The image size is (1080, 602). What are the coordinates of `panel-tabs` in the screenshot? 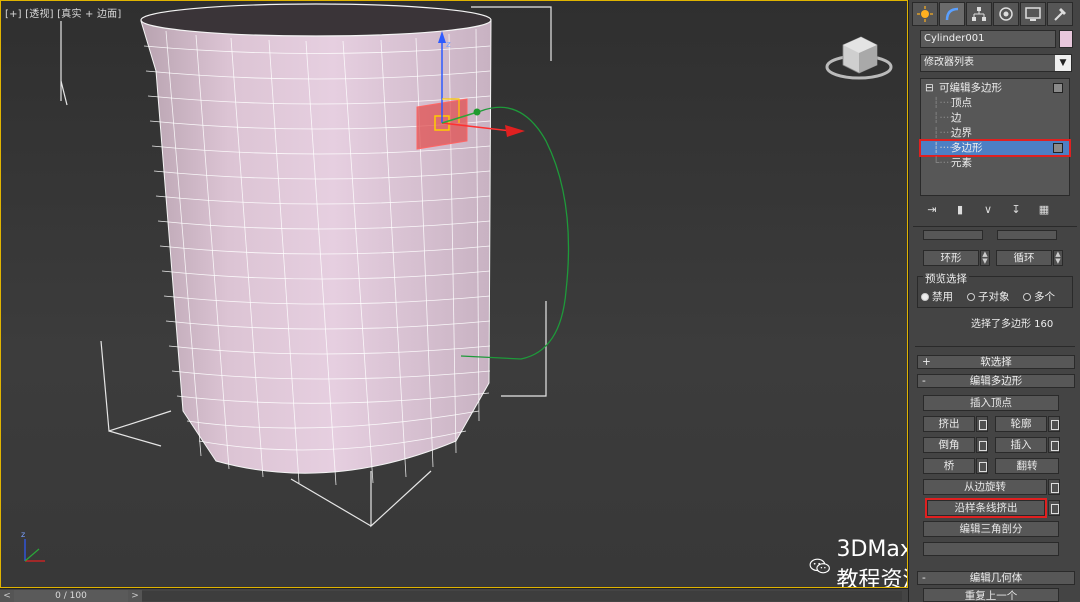 It's located at (992, 14).